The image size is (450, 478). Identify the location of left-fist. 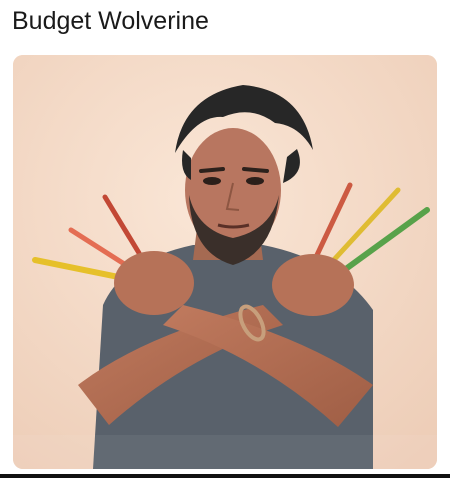
(154, 283).